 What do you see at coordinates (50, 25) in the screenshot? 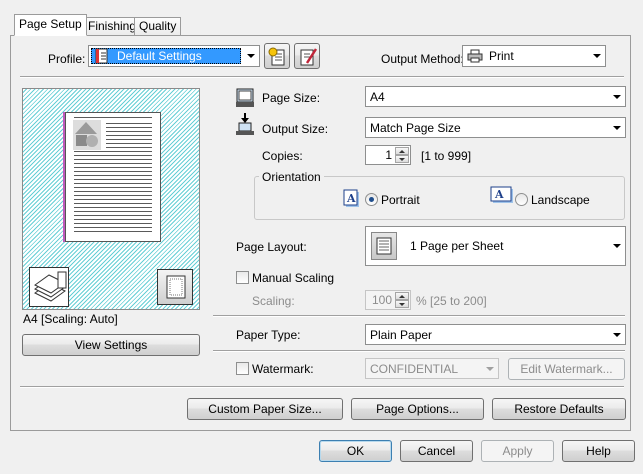
I see `tab-page-setup: Page Setup` at bounding box center [50, 25].